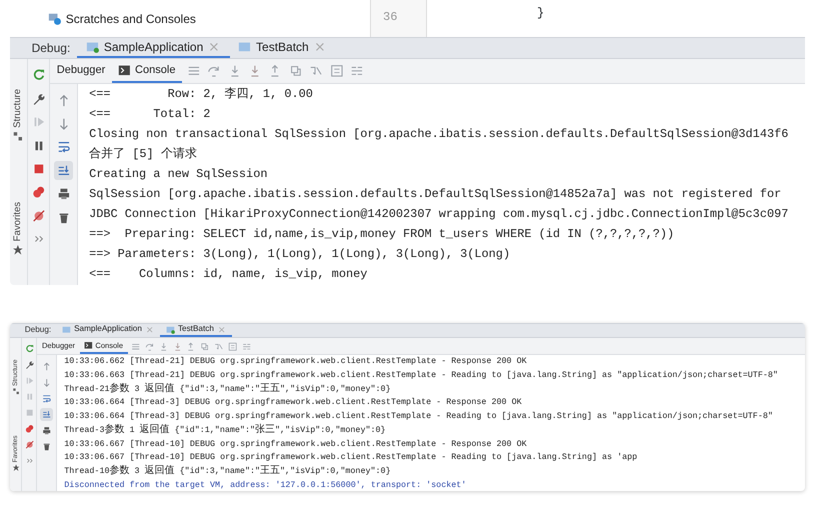 The width and height of the screenshot is (820, 506). I want to click on console-line: 10:33:06.664 [Thread-3] DEBUG org.springframework.web.client.RestTemplate - Response 200 OK, so click(293, 403).